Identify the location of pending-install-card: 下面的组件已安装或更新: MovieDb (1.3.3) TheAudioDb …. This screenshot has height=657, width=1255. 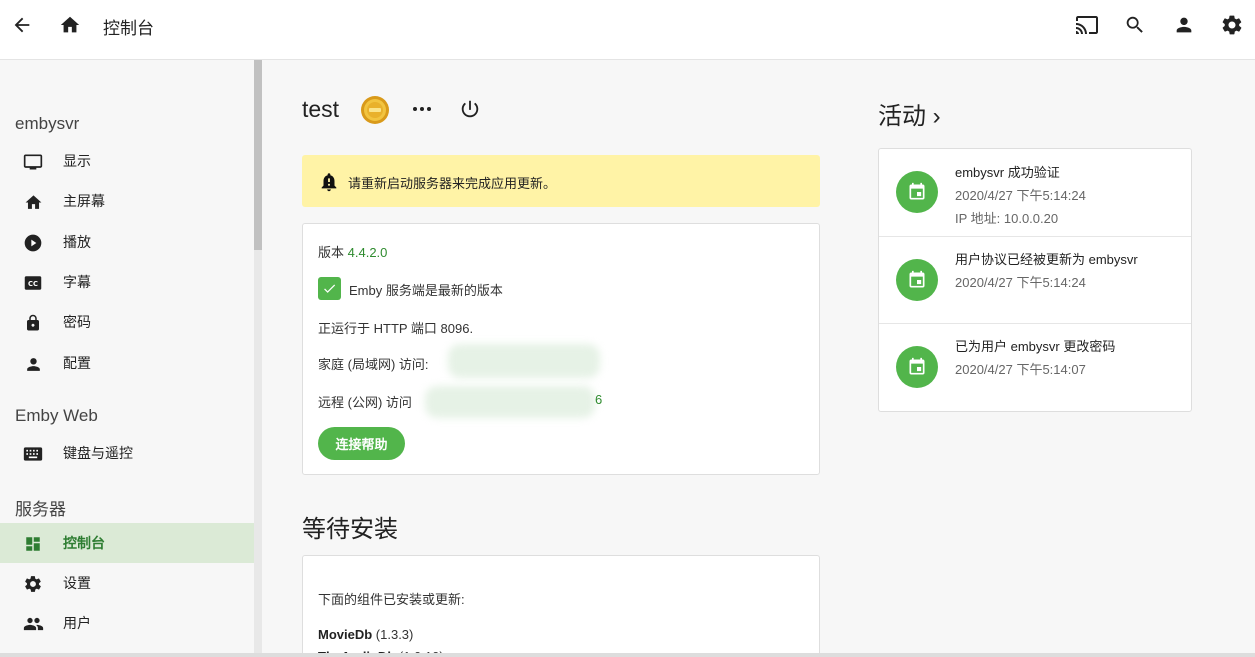
(561, 606).